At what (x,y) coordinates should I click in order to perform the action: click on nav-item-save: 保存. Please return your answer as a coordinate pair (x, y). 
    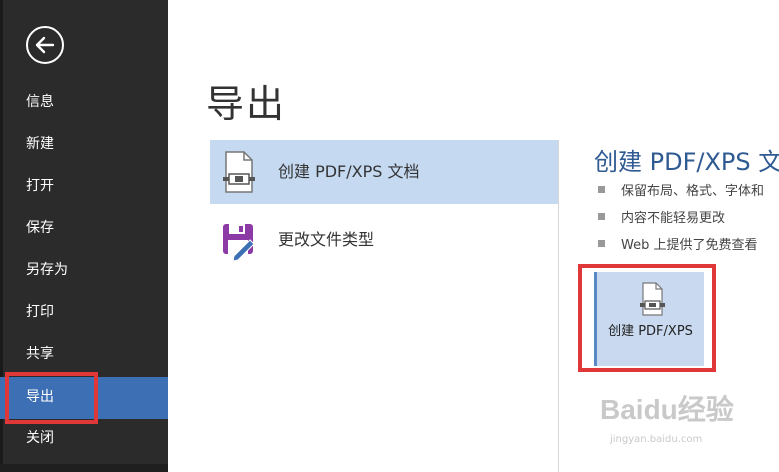
    Looking at the image, I should click on (84, 228).